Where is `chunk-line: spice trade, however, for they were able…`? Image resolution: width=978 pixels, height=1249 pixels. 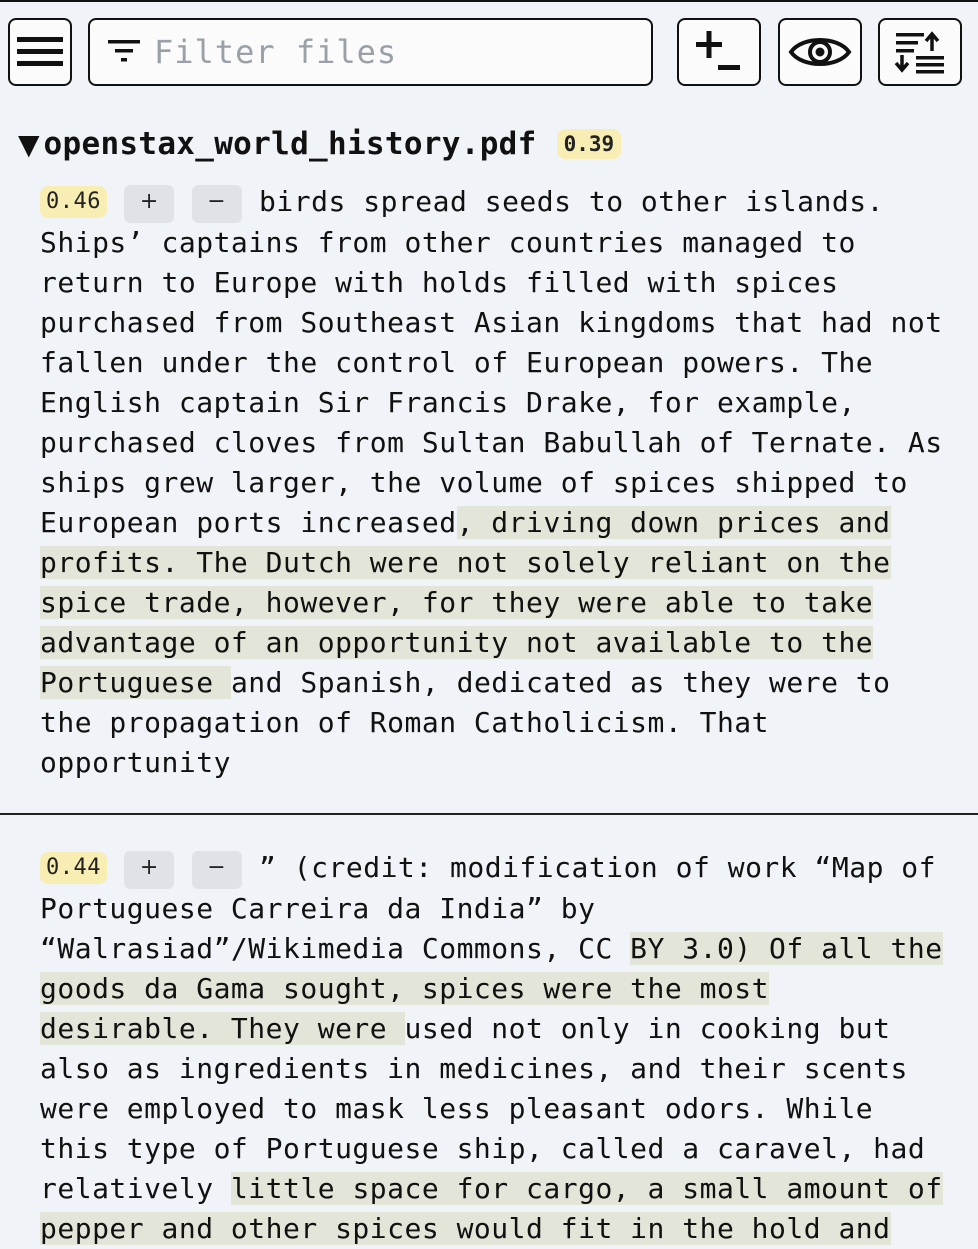
chunk-line: spice trade, however, for they were able… is located at coordinates (500, 603).